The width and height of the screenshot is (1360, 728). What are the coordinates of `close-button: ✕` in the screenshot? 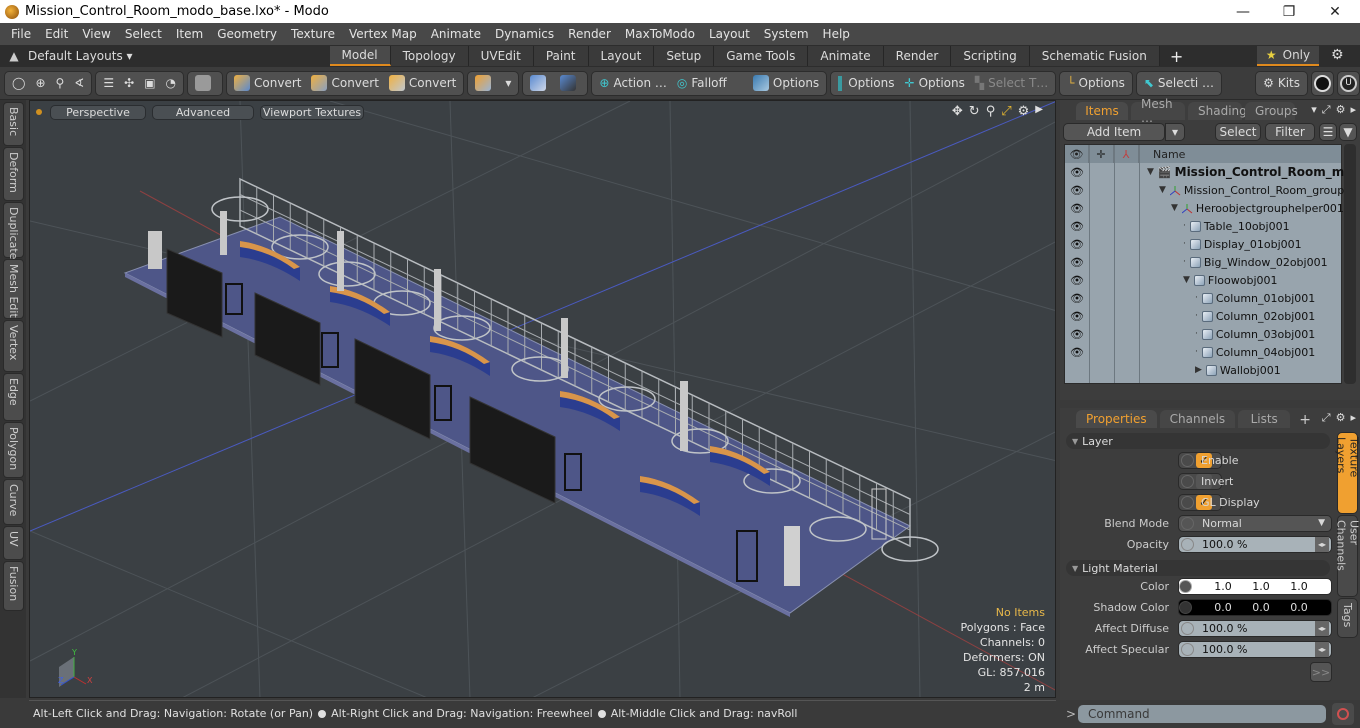 It's located at (1335, 11).